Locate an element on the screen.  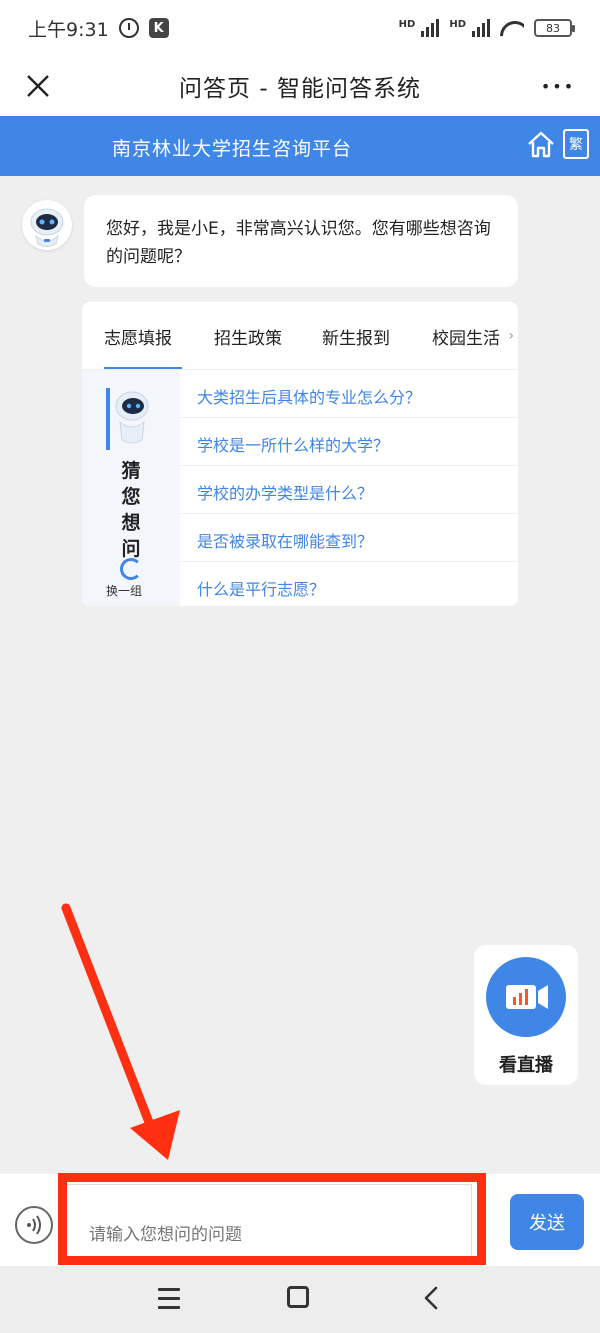
hd-label: HD is located at coordinates (407, 24).